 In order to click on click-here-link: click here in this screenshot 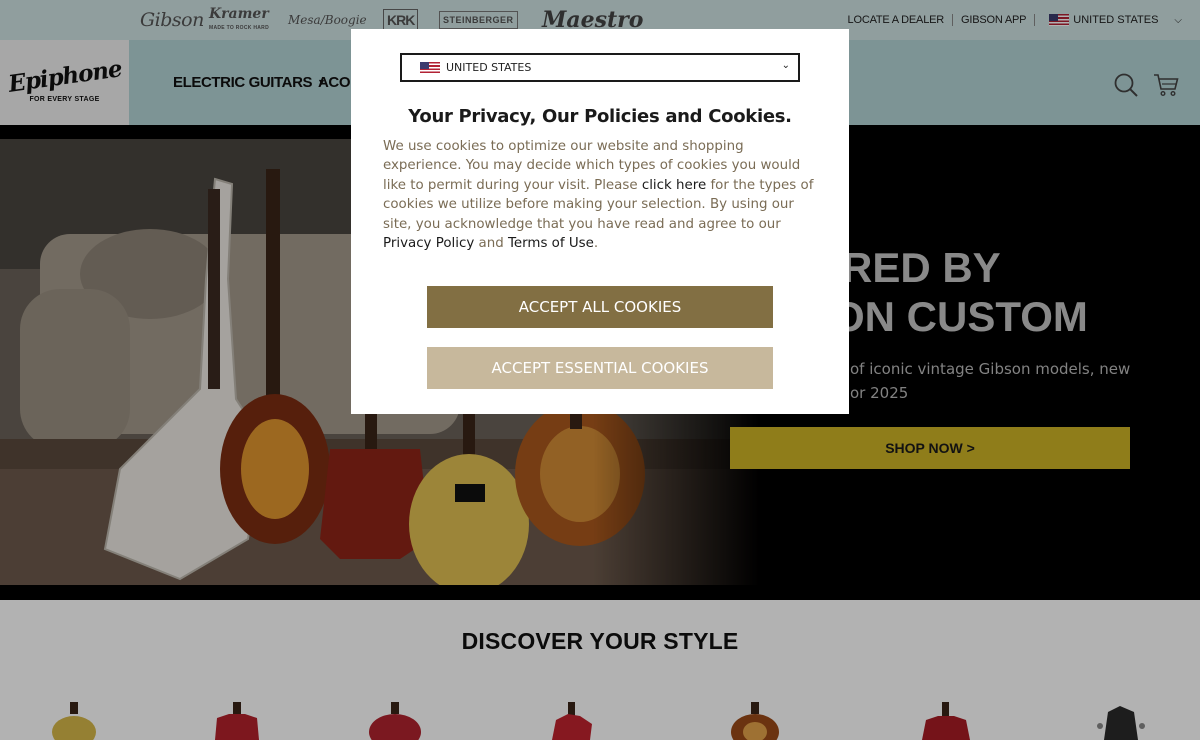, I will do `click(674, 185)`.